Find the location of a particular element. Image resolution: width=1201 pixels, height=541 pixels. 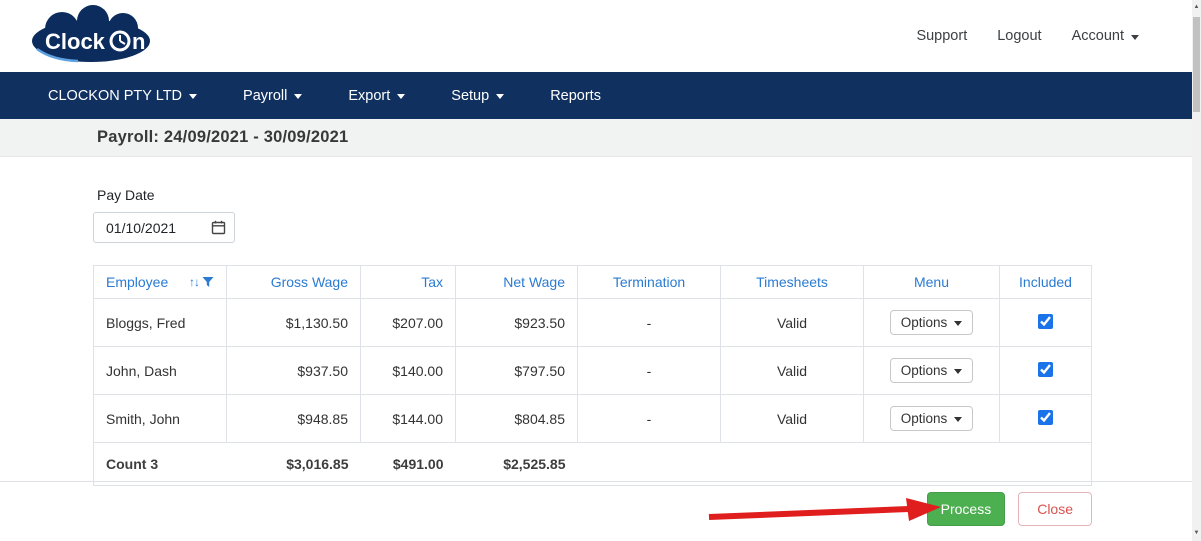

clockon-logo: Clock n is located at coordinates (91, 36).